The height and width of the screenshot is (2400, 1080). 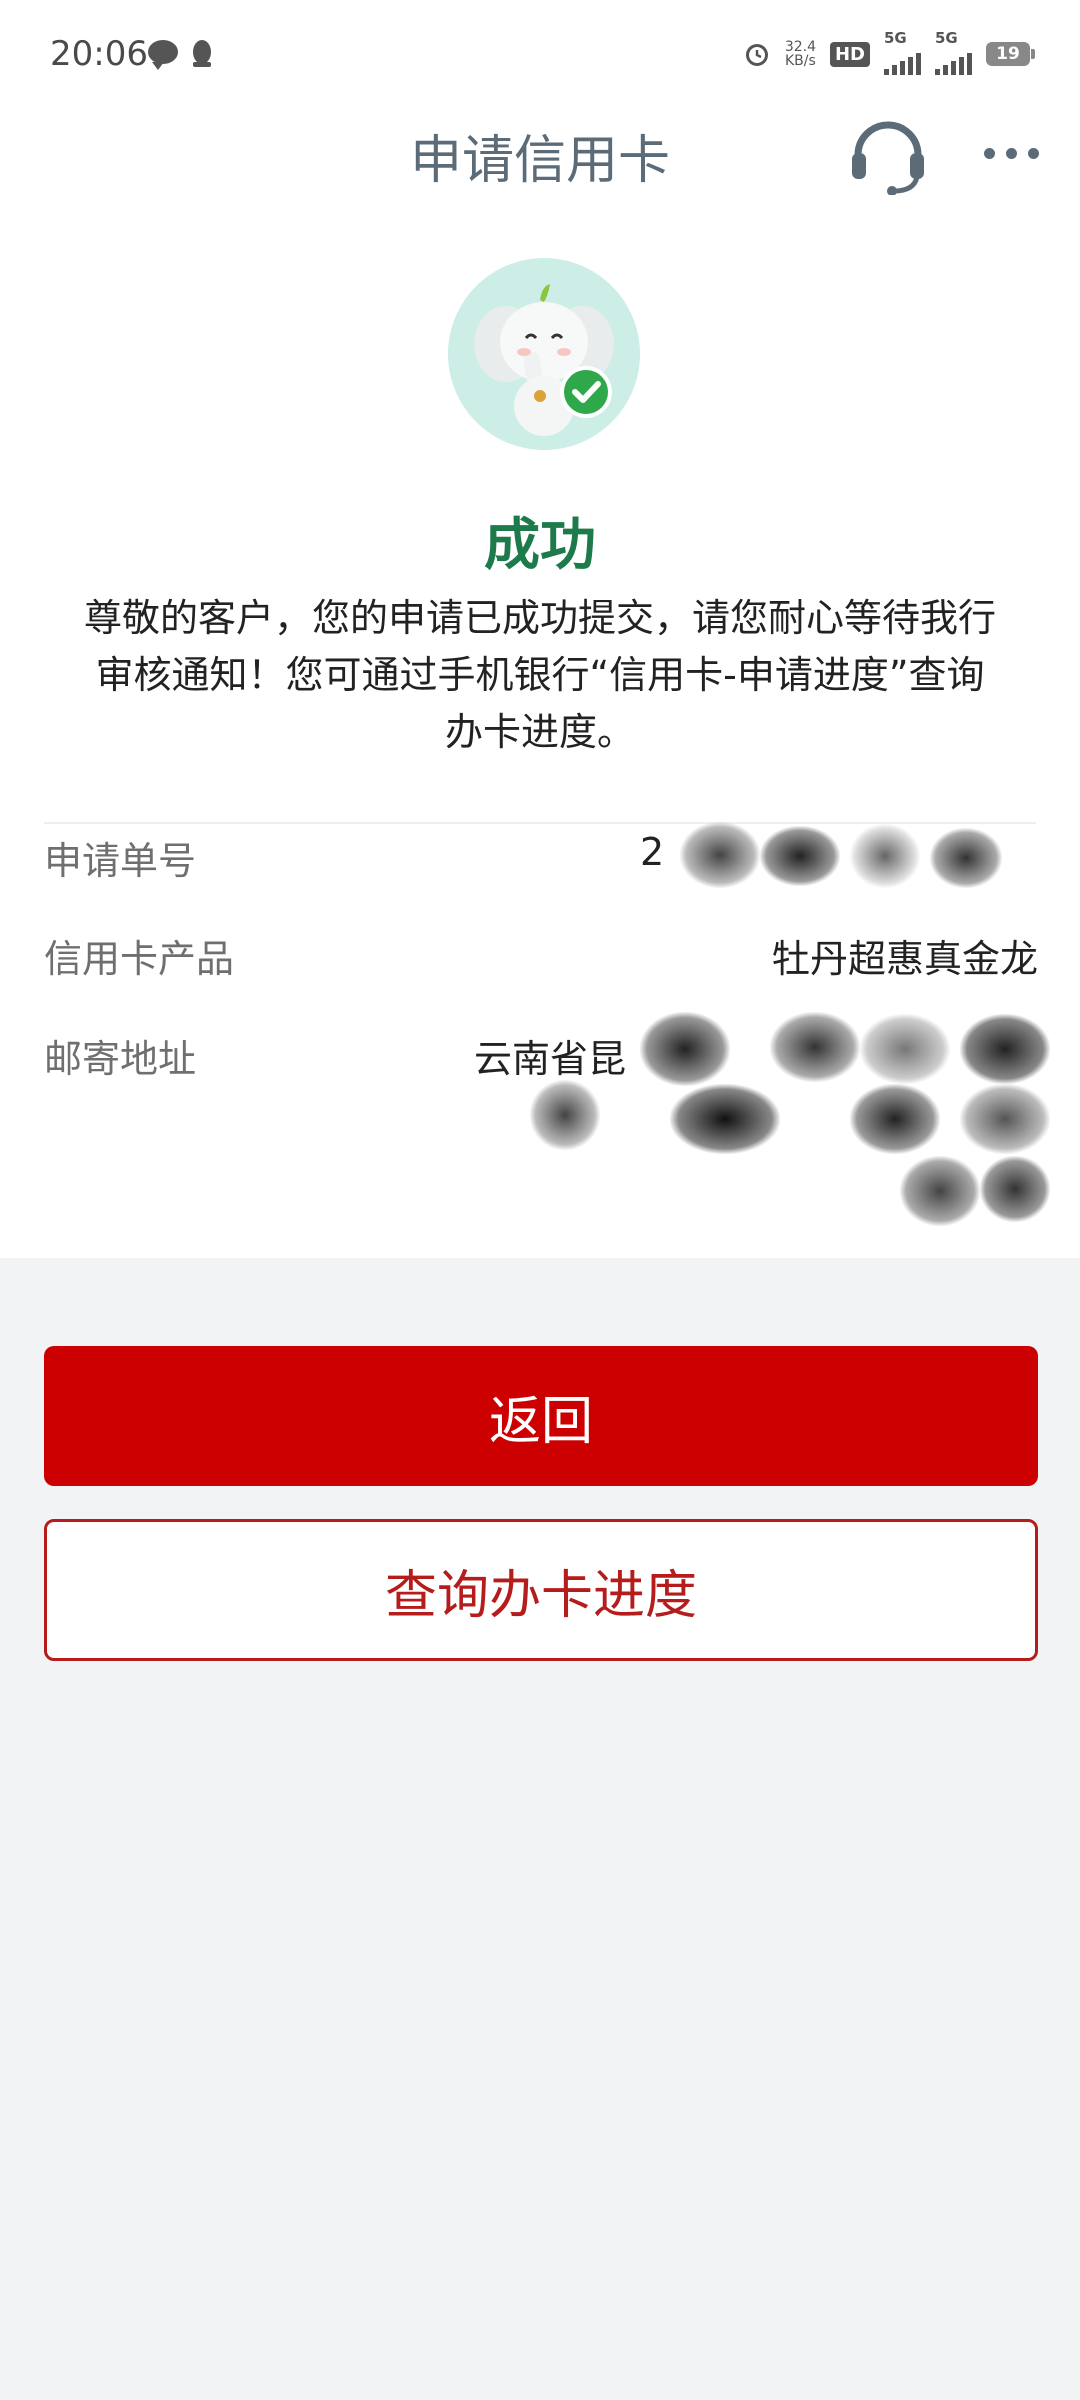 I want to click on network-speed-unit: KB/s, so click(x=800, y=61).